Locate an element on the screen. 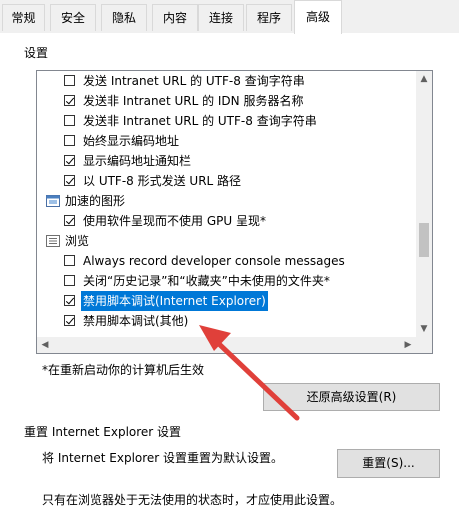 This screenshot has width=459, height=525. horizontal-scrollbar: ◀ ▶ is located at coordinates (234, 345).